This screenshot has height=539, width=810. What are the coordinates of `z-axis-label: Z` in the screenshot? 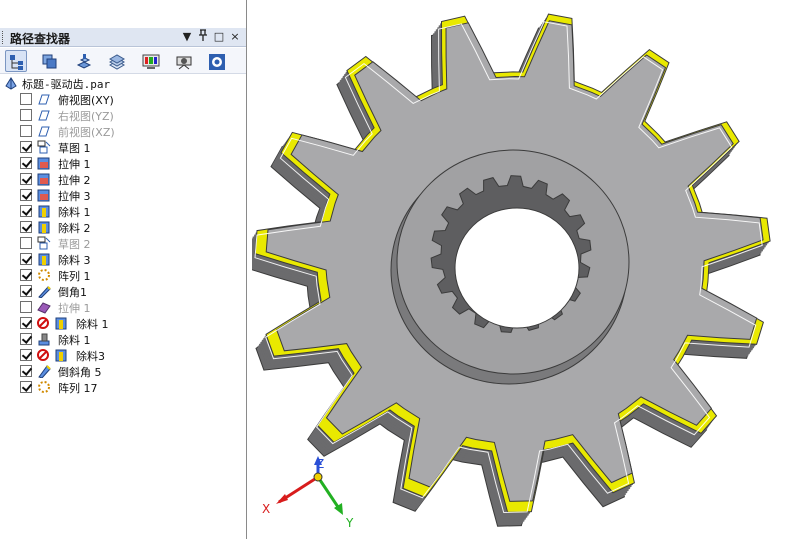 It's located at (320, 464).